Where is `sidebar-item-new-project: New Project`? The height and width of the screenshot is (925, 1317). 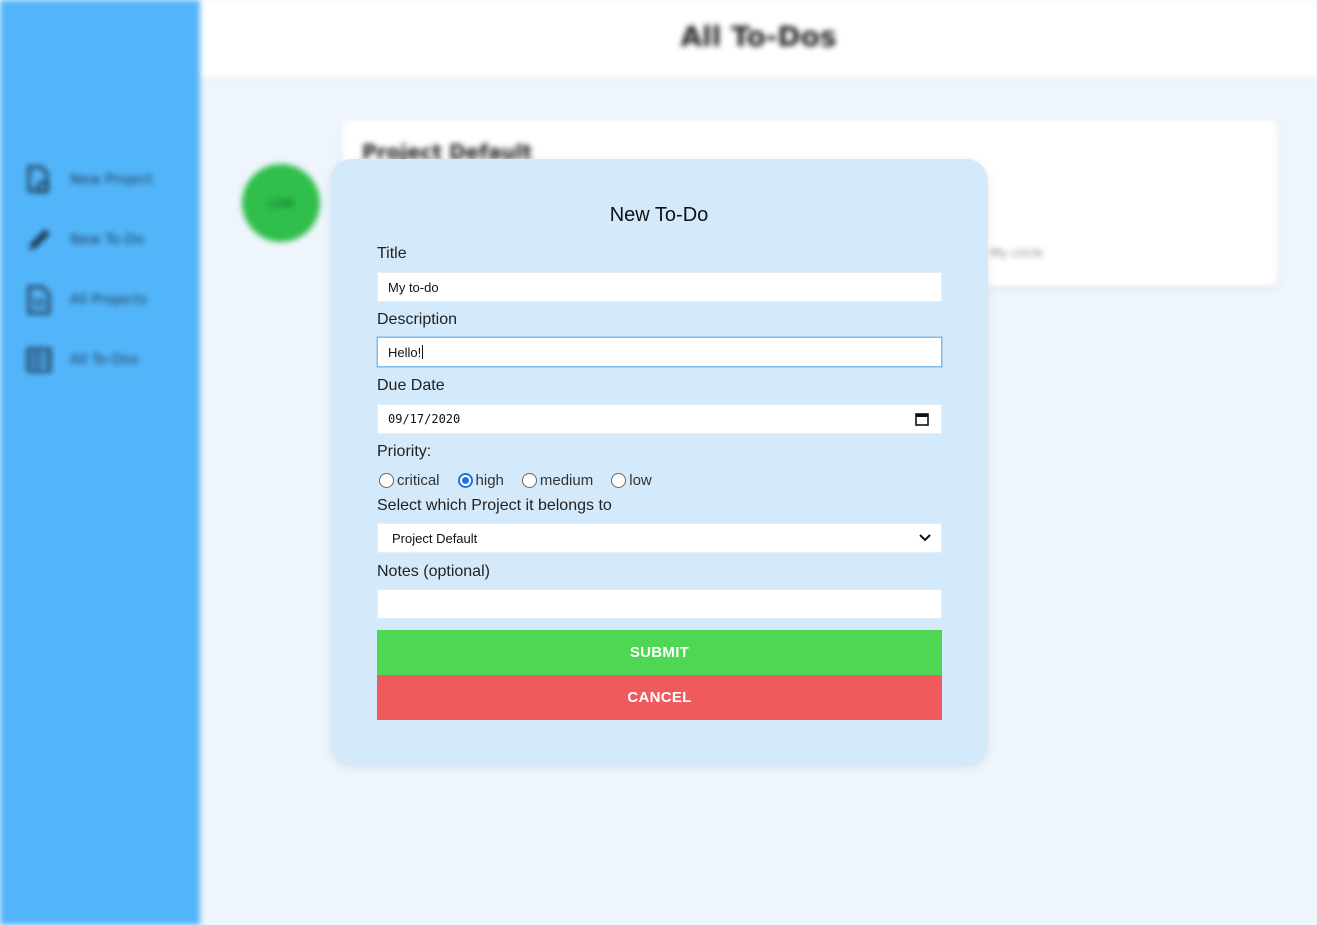 sidebar-item-new-project: New Project is located at coordinates (88, 180).